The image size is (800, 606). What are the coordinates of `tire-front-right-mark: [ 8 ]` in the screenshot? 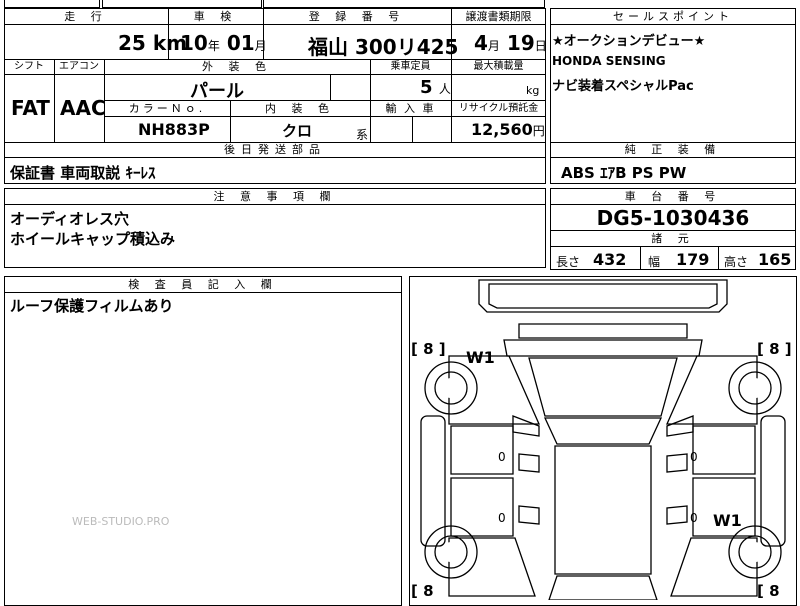 It's located at (774, 349).